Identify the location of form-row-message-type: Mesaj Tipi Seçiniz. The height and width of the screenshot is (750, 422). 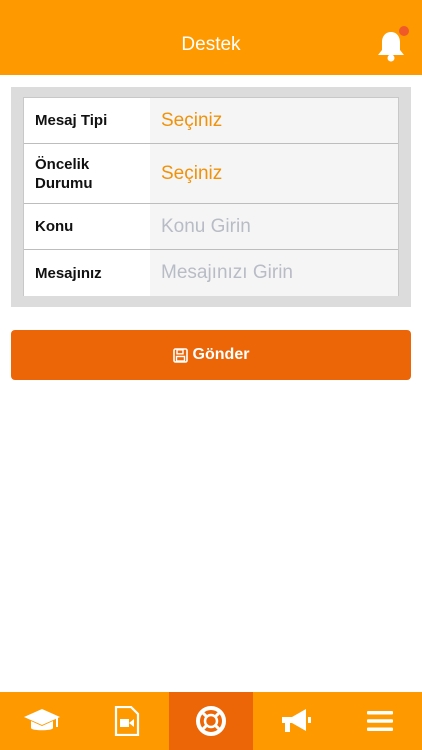
(211, 121).